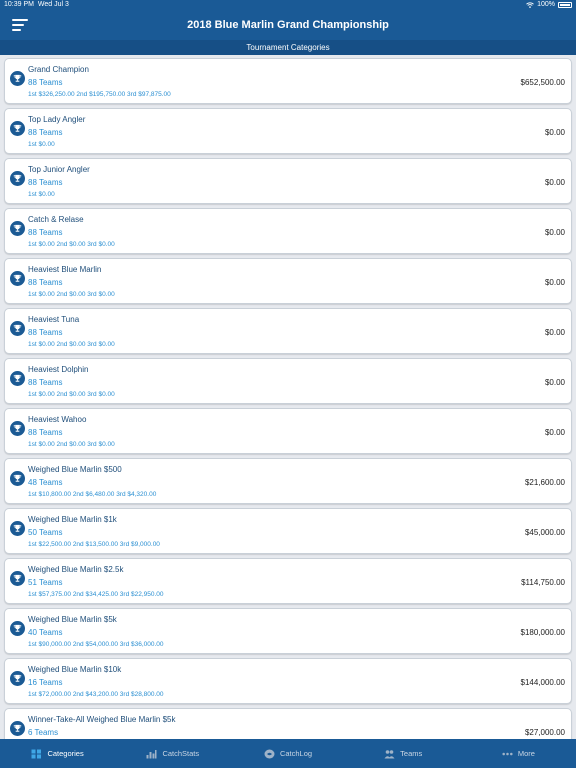 The height and width of the screenshot is (768, 576). I want to click on team-count: 16 Teams, so click(45, 682).